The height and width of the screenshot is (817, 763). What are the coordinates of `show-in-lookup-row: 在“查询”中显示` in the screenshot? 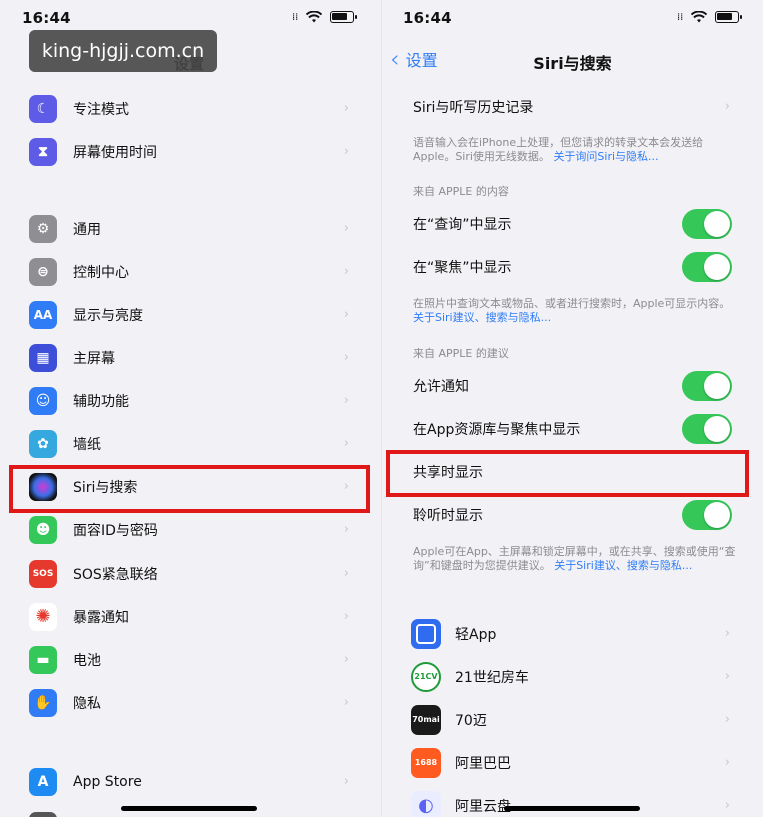 It's located at (572, 223).